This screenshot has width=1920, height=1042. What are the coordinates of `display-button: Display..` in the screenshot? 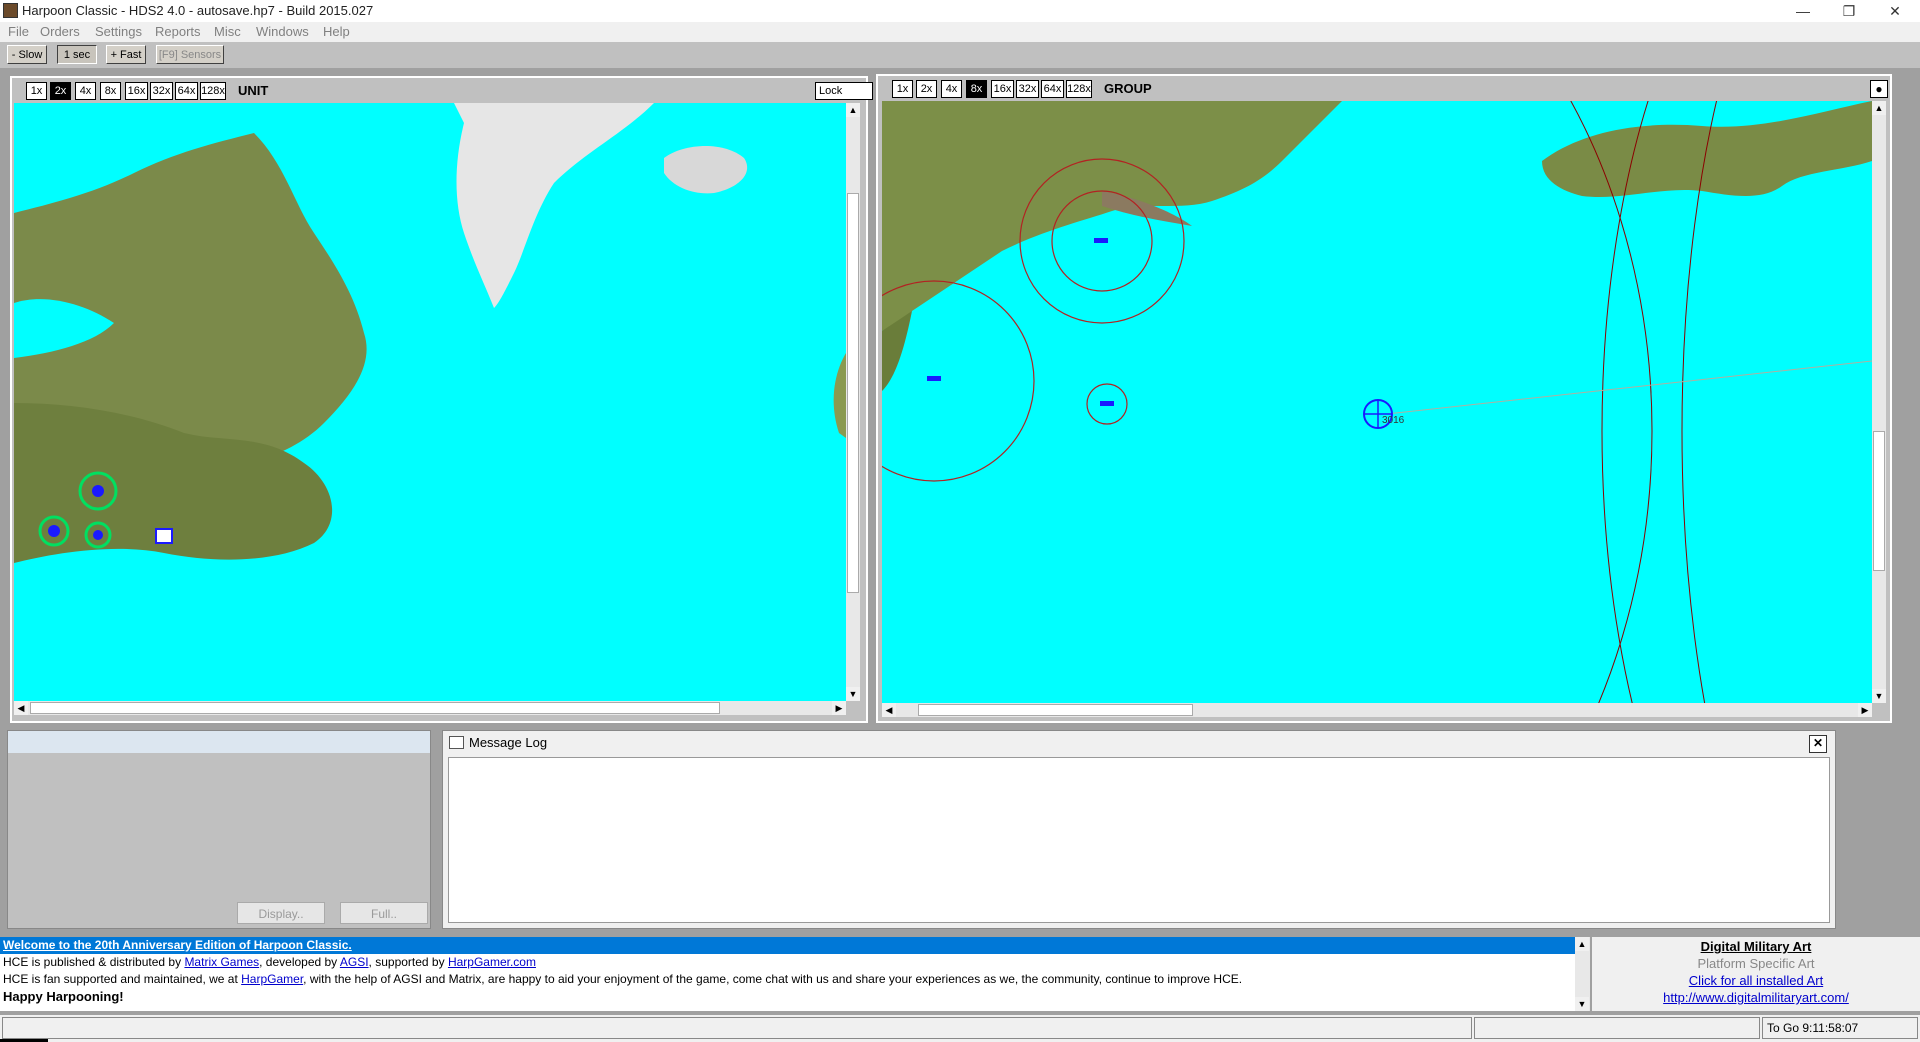 It's located at (281, 913).